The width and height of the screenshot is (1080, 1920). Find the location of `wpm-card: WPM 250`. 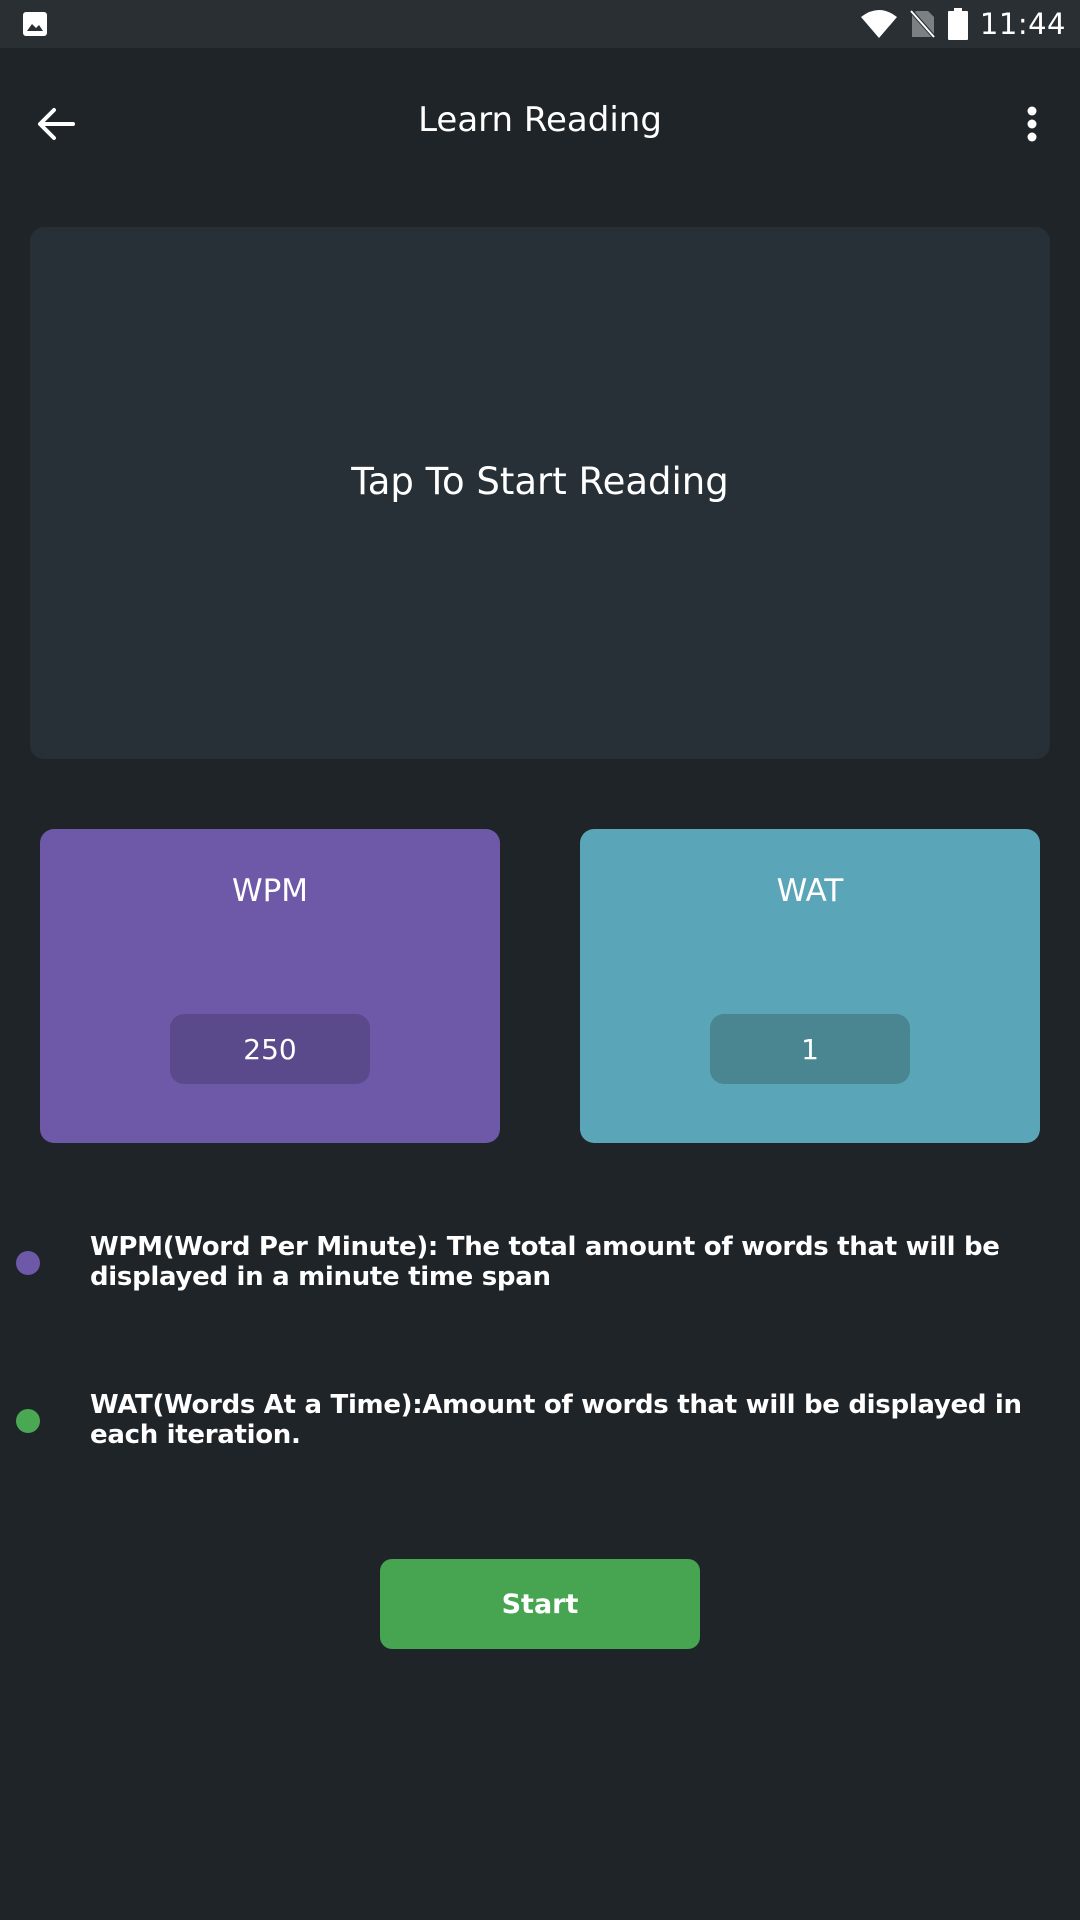

wpm-card: WPM 250 is located at coordinates (270, 986).